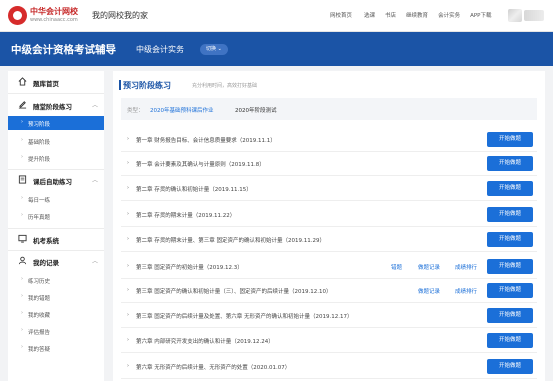 Image resolution: width=553 pixels, height=381 pixels. I want to click on edit-icon, so click(22, 105).